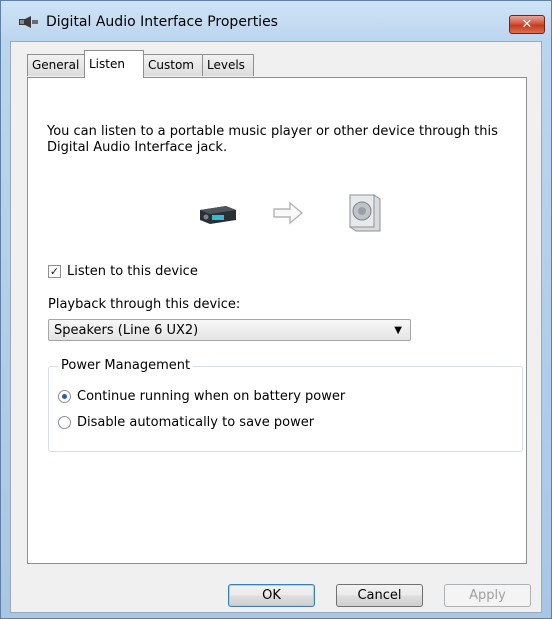 This screenshot has height=619, width=552. I want to click on power-management-group, so click(285, 409).